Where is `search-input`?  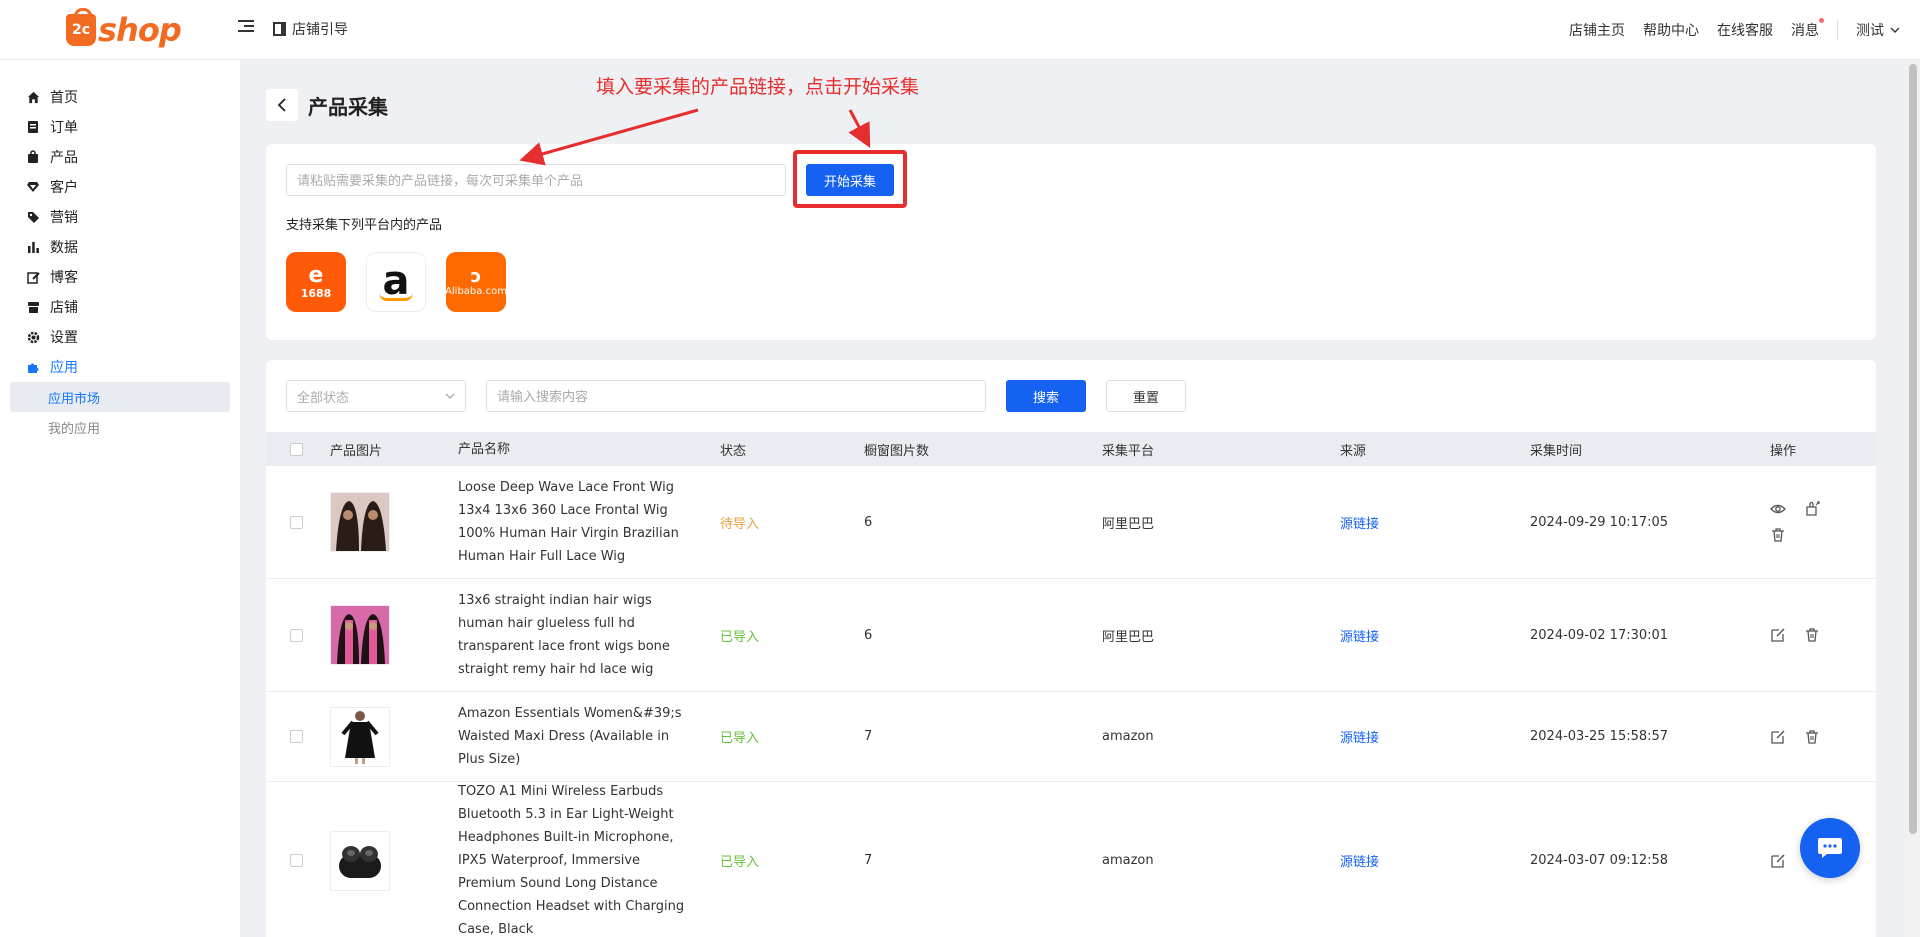 search-input is located at coordinates (736, 396).